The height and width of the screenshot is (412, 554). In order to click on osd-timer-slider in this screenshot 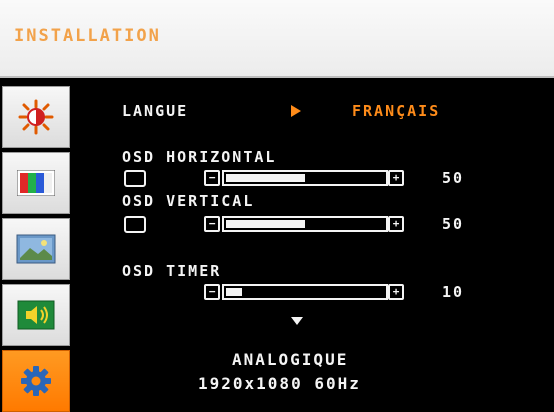, I will do `click(305, 292)`.